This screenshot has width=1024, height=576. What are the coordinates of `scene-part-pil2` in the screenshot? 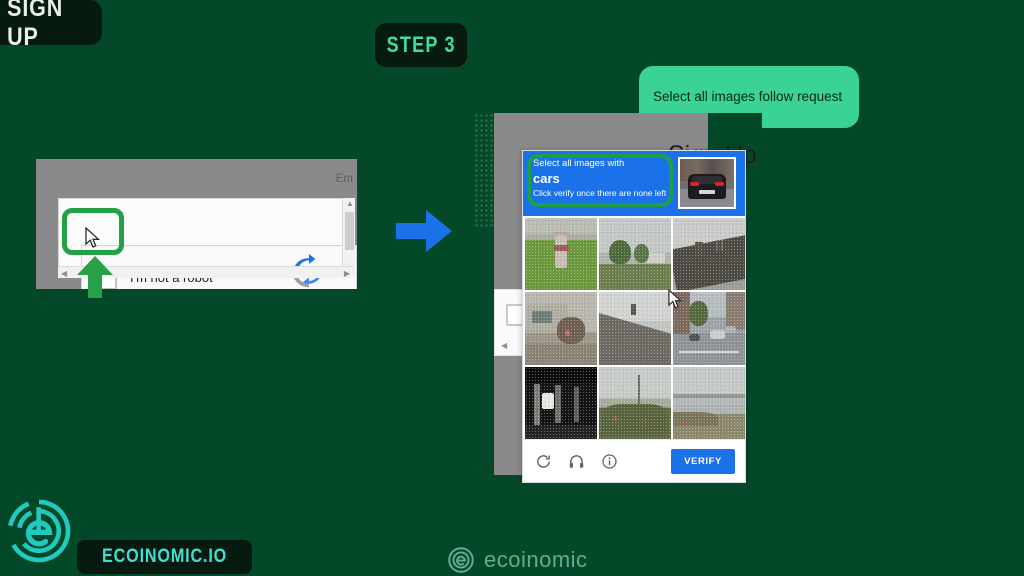 It's located at (558, 404).